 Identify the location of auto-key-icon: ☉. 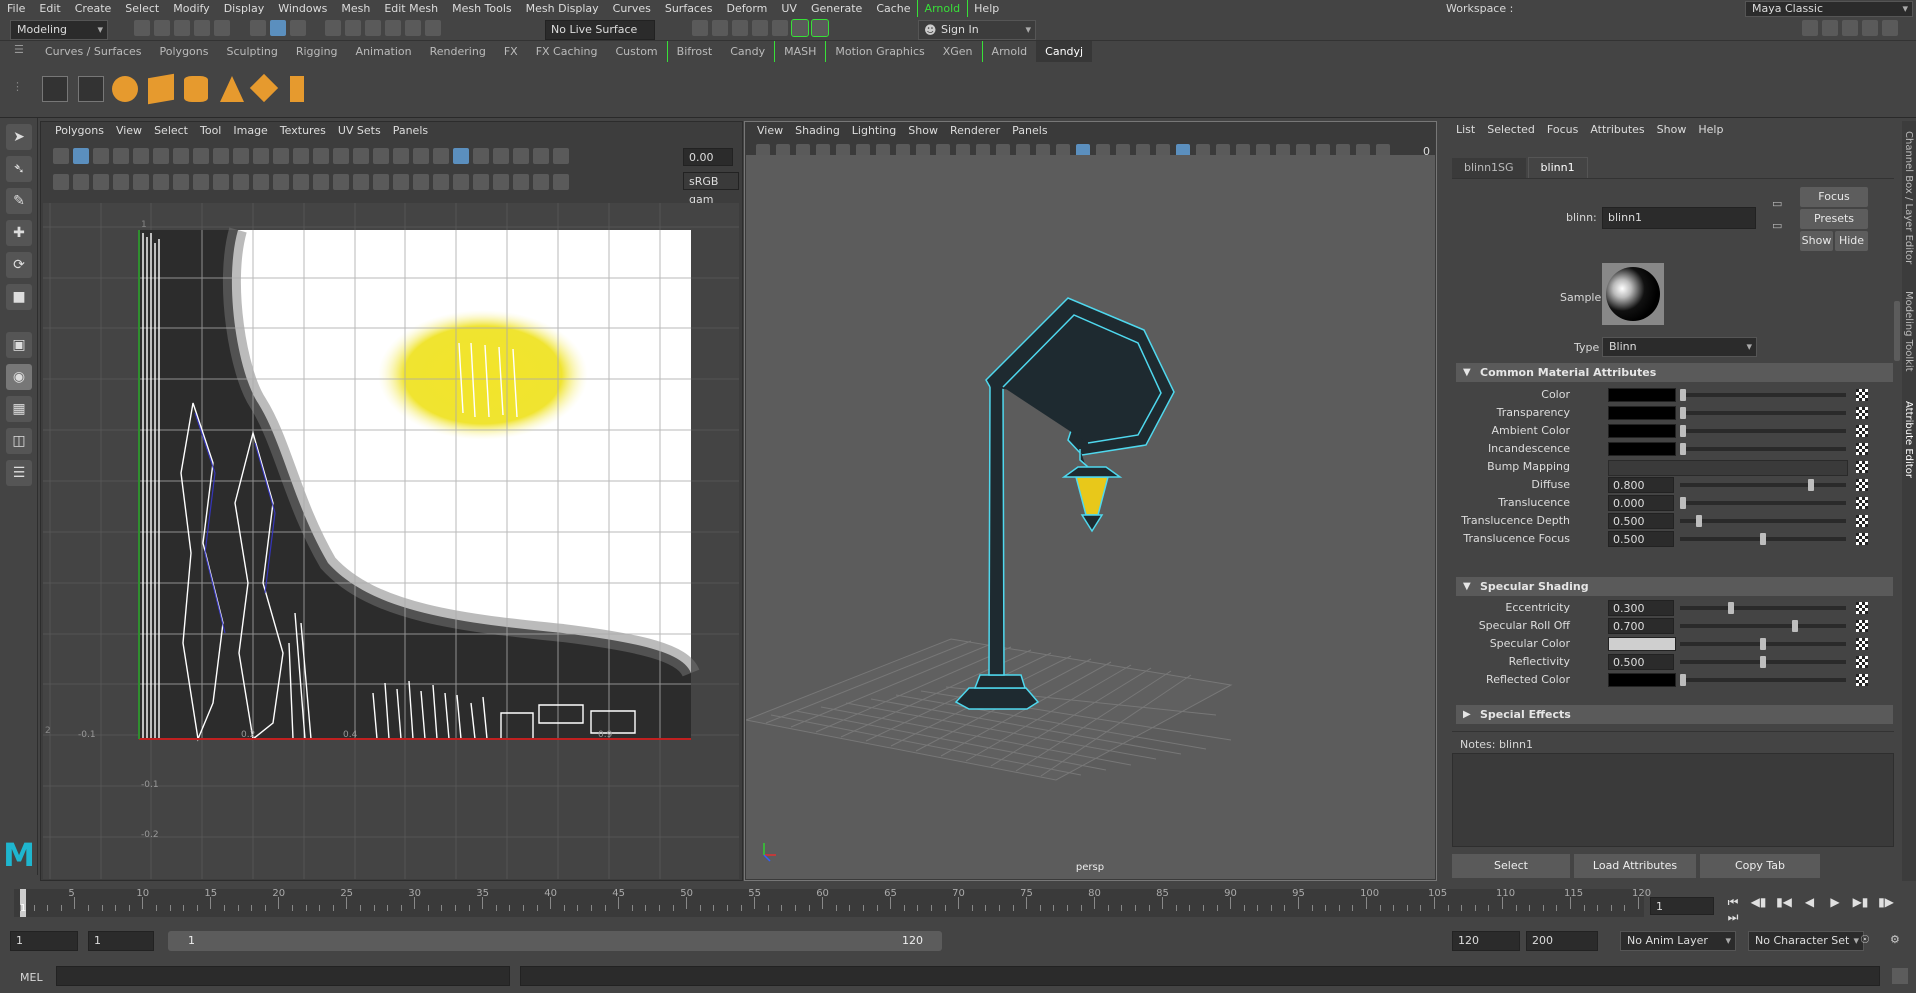
(1865, 939).